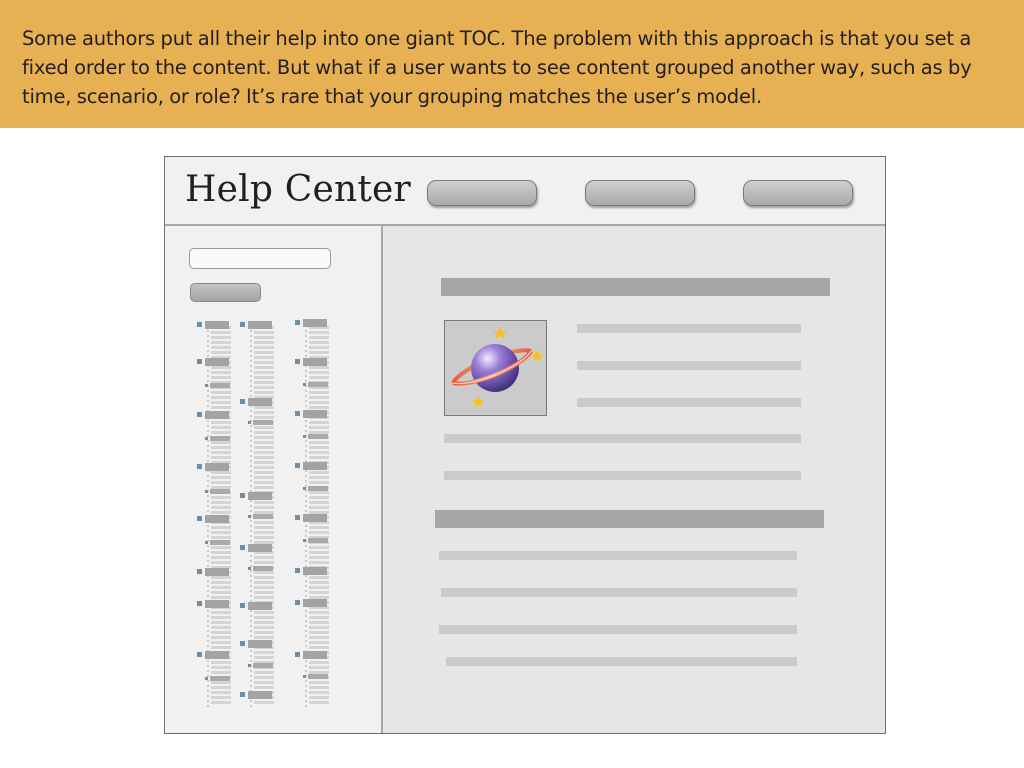 The image size is (1024, 768). Describe the element at coordinates (618, 629) in the screenshot. I see `text-line` at that location.